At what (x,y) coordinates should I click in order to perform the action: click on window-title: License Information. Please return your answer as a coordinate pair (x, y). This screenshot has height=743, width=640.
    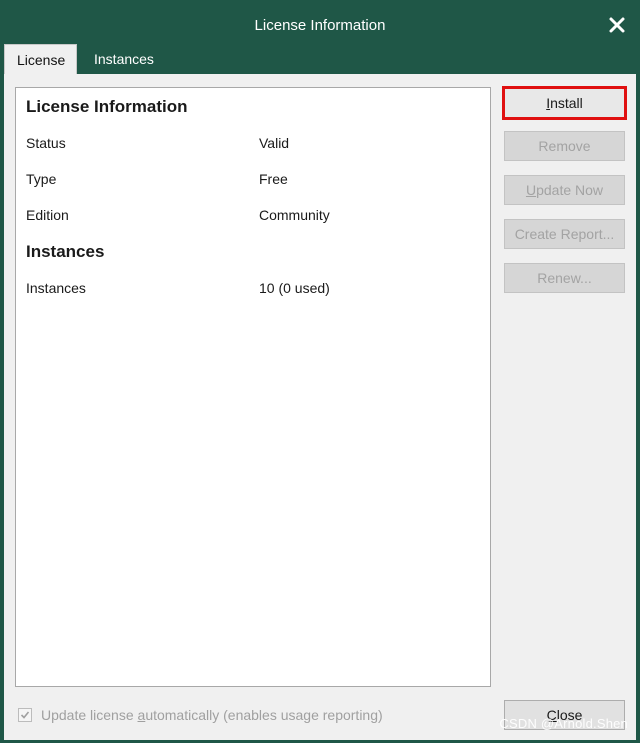
    Looking at the image, I should click on (320, 25).